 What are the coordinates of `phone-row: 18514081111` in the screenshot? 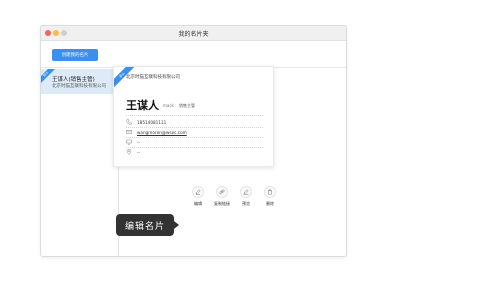 It's located at (146, 122).